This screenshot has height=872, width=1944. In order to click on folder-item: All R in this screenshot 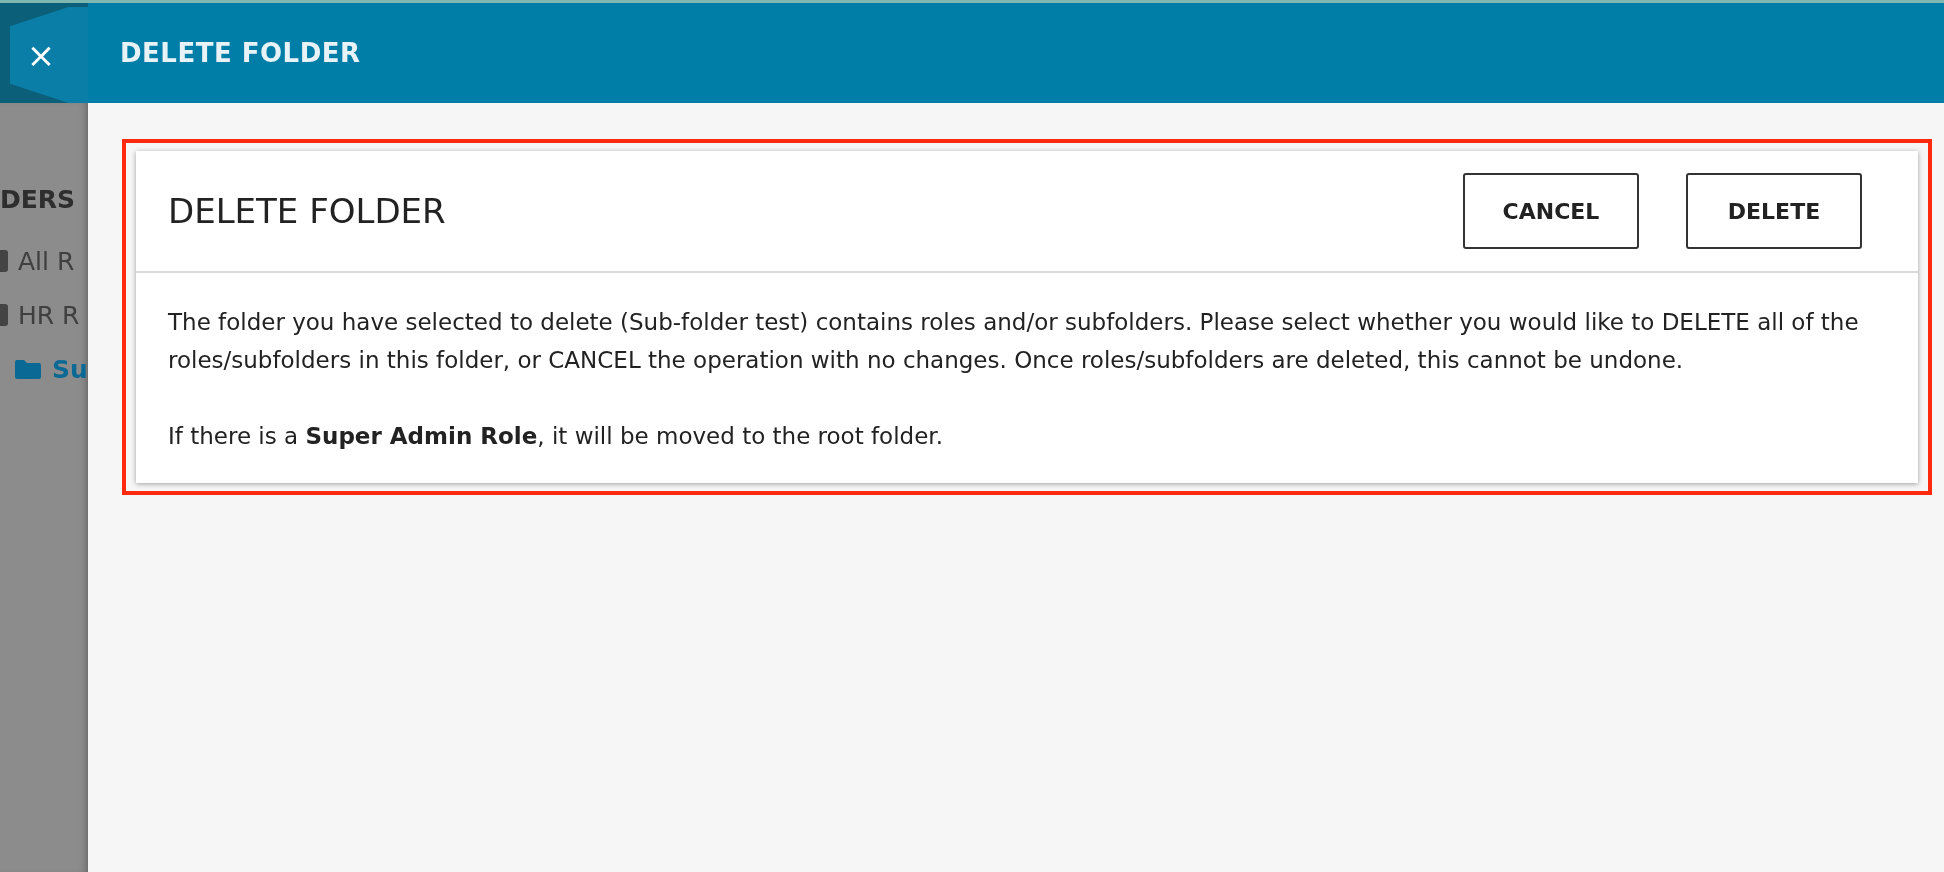, I will do `click(46, 261)`.